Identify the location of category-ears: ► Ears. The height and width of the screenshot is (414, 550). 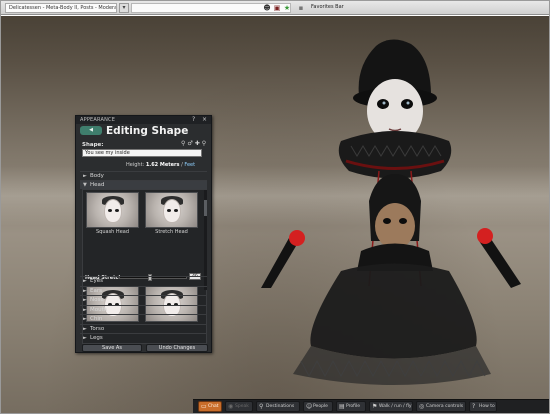
(143, 290).